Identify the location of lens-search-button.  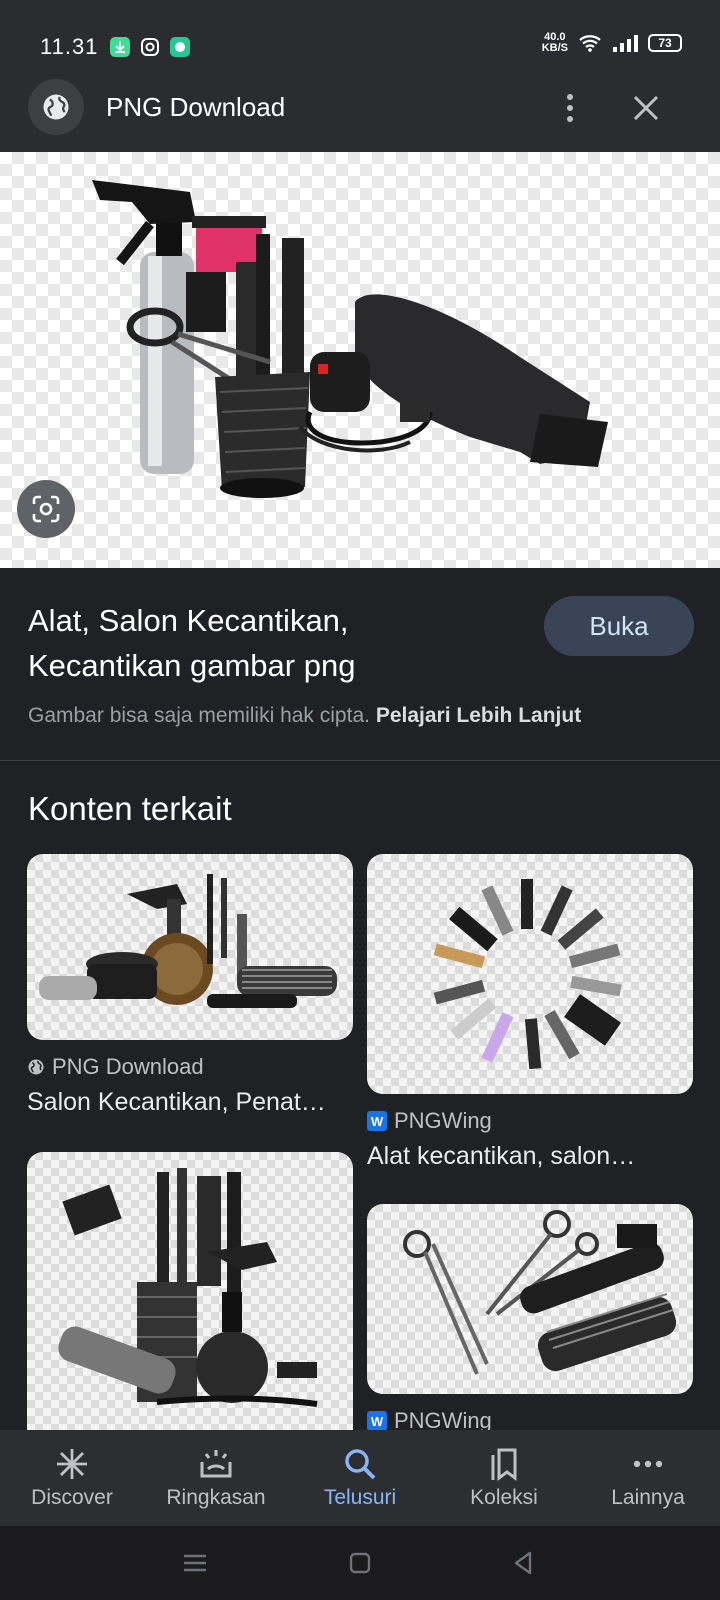
(46, 509).